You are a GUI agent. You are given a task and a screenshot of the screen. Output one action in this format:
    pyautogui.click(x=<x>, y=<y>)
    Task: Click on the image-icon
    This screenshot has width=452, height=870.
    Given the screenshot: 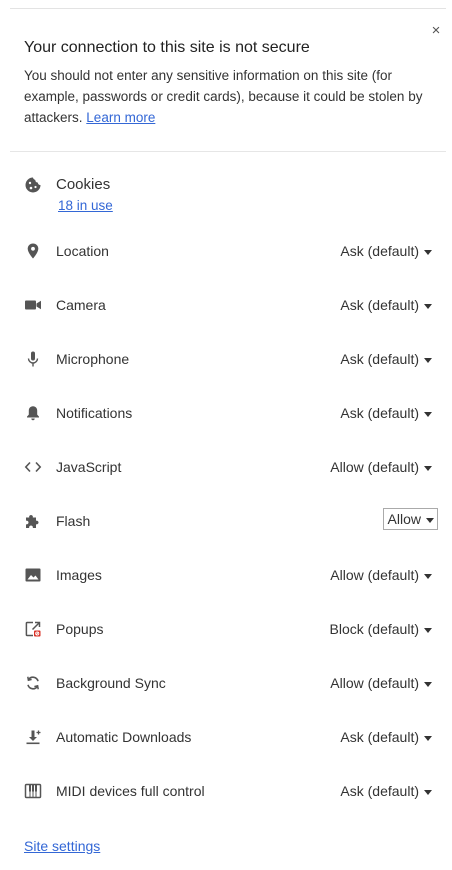 What is the action you would take?
    pyautogui.click(x=33, y=575)
    